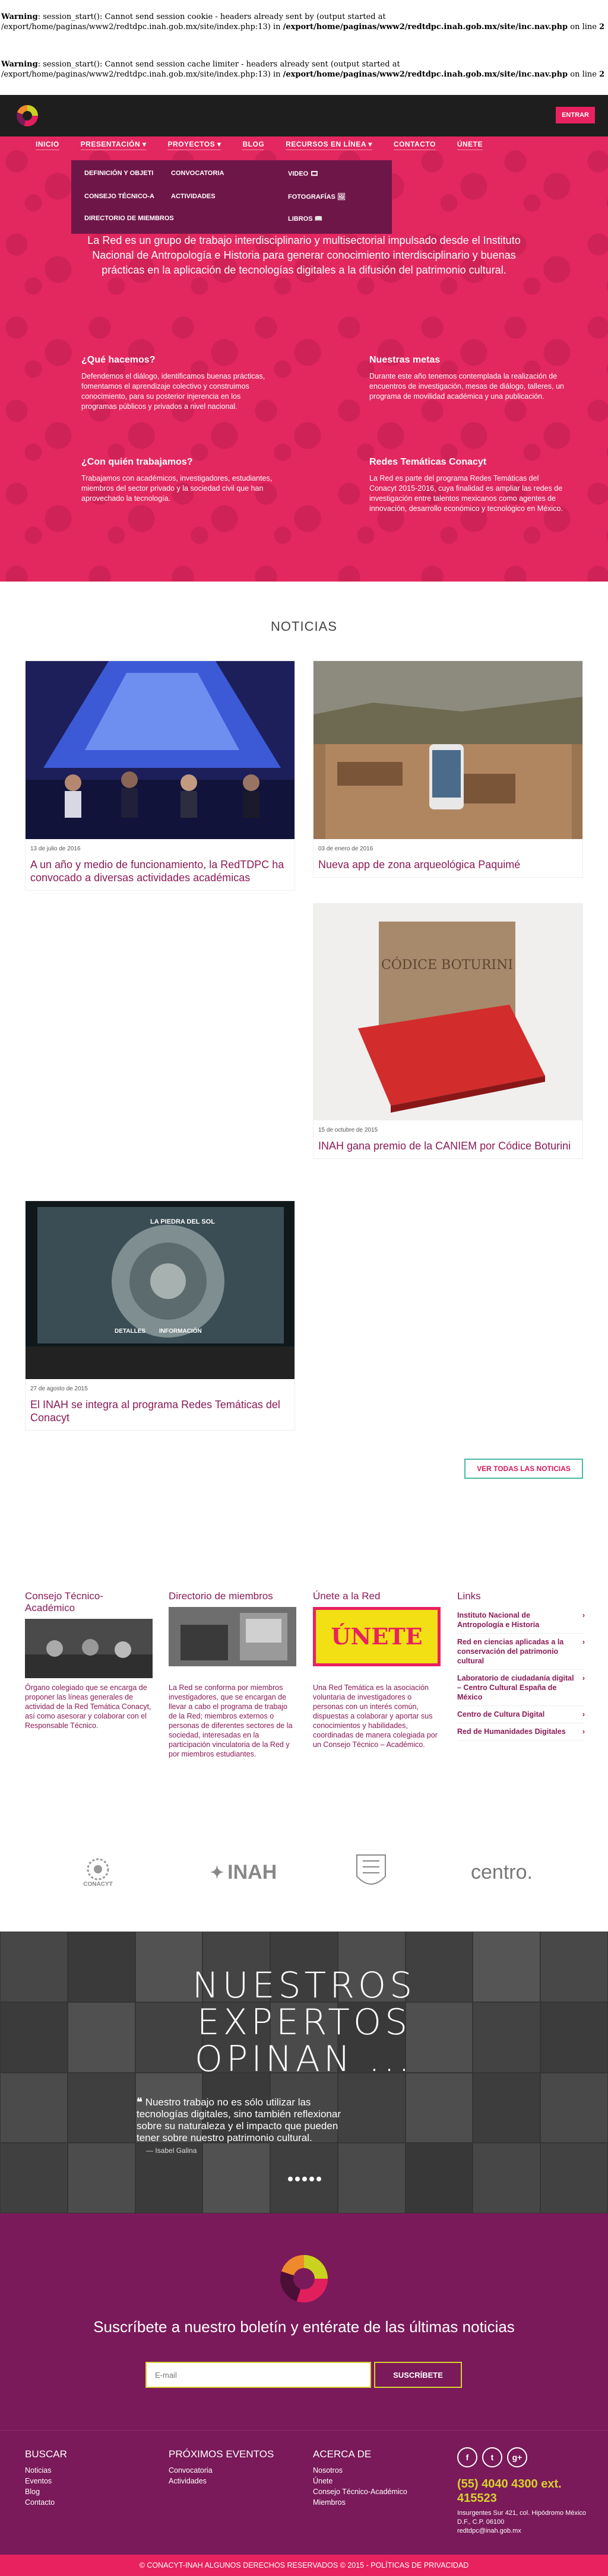 The width and height of the screenshot is (608, 2576). What do you see at coordinates (46, 2491) in the screenshot?
I see `footer-link-blog: Blog` at bounding box center [46, 2491].